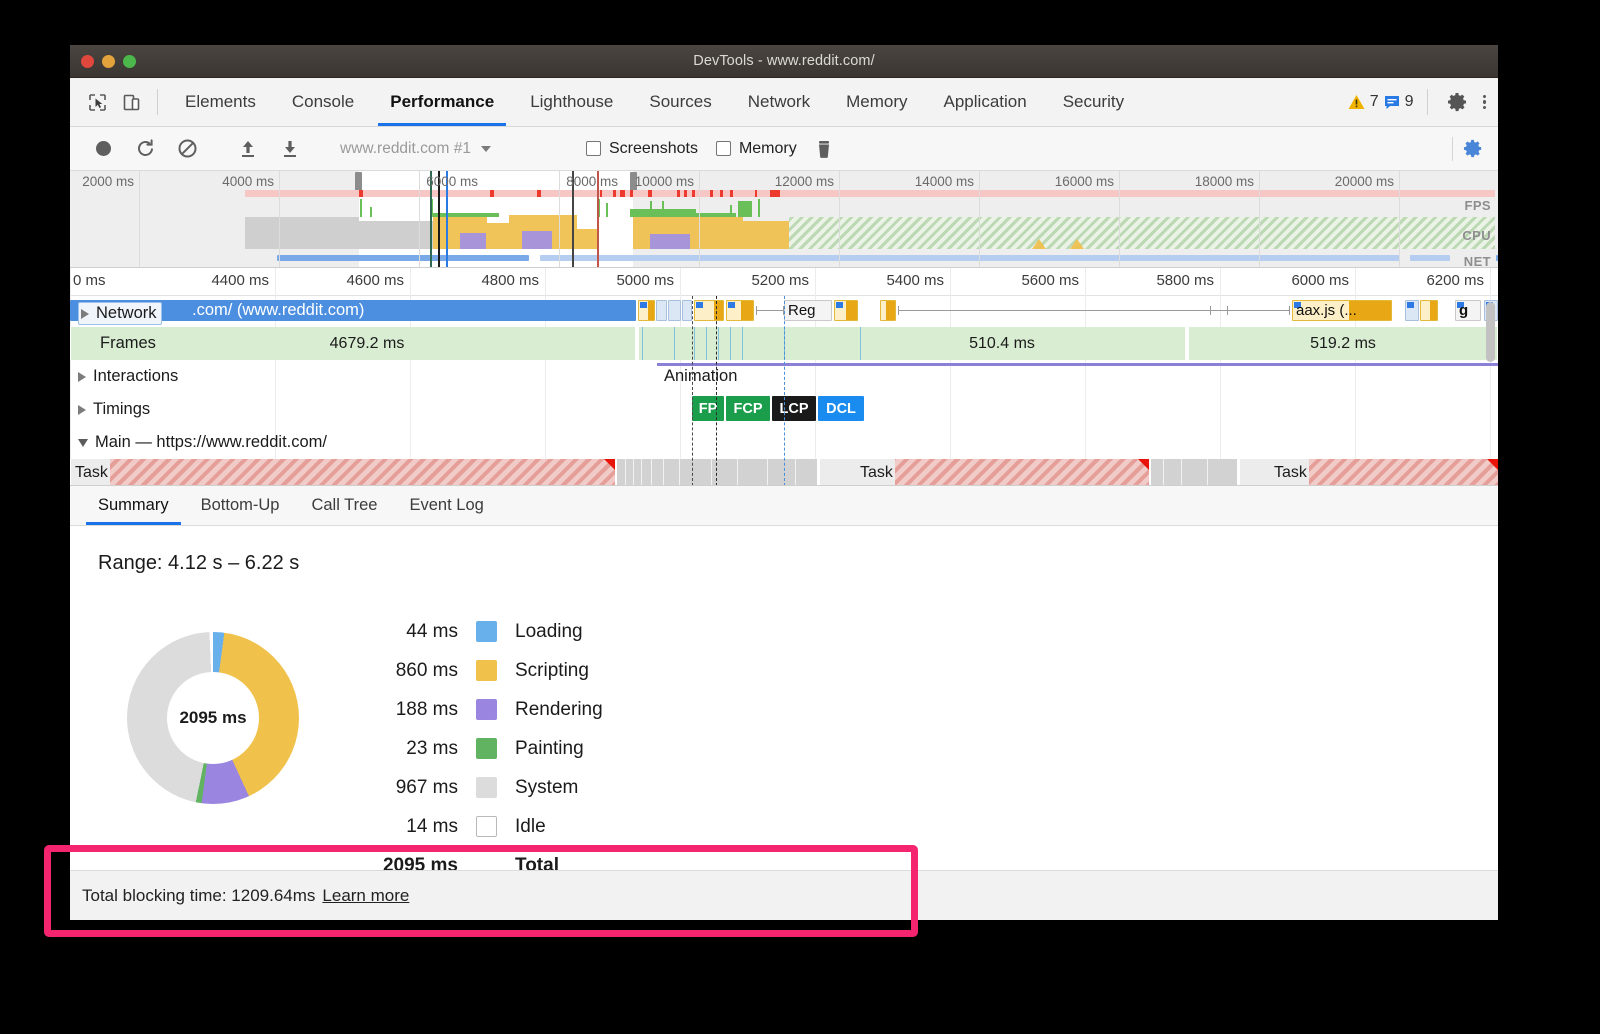  Describe the element at coordinates (323, 102) in the screenshot. I see `tab-console: Console` at that location.